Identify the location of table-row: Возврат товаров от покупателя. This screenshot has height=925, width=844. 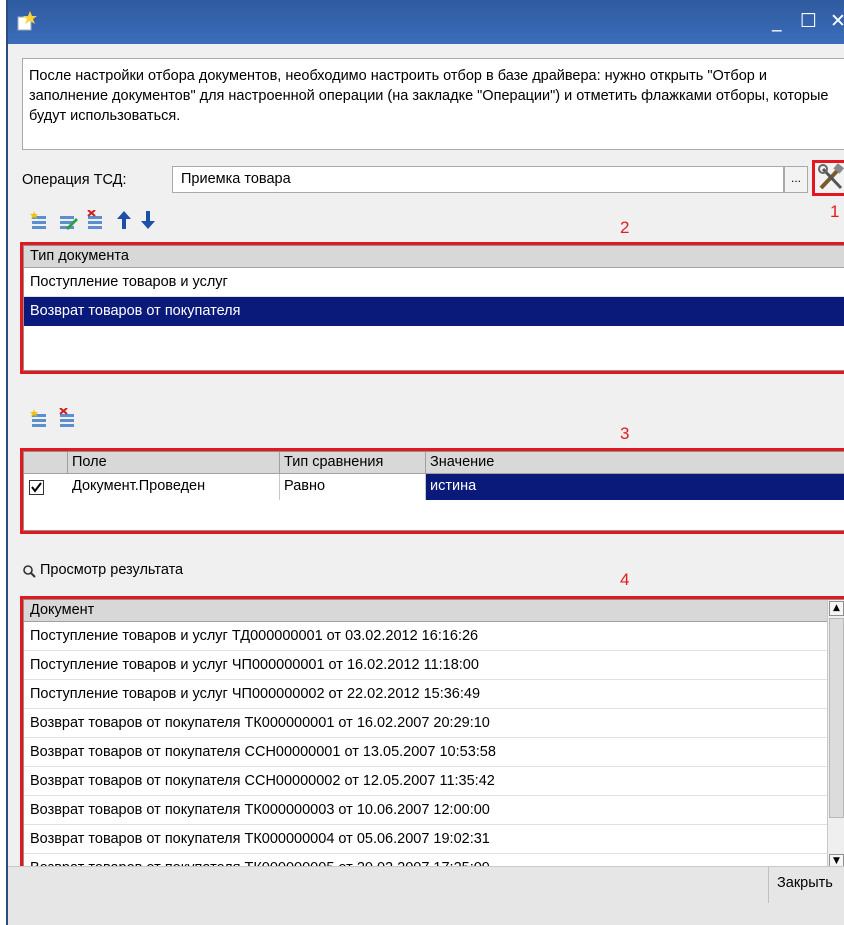
(434, 311).